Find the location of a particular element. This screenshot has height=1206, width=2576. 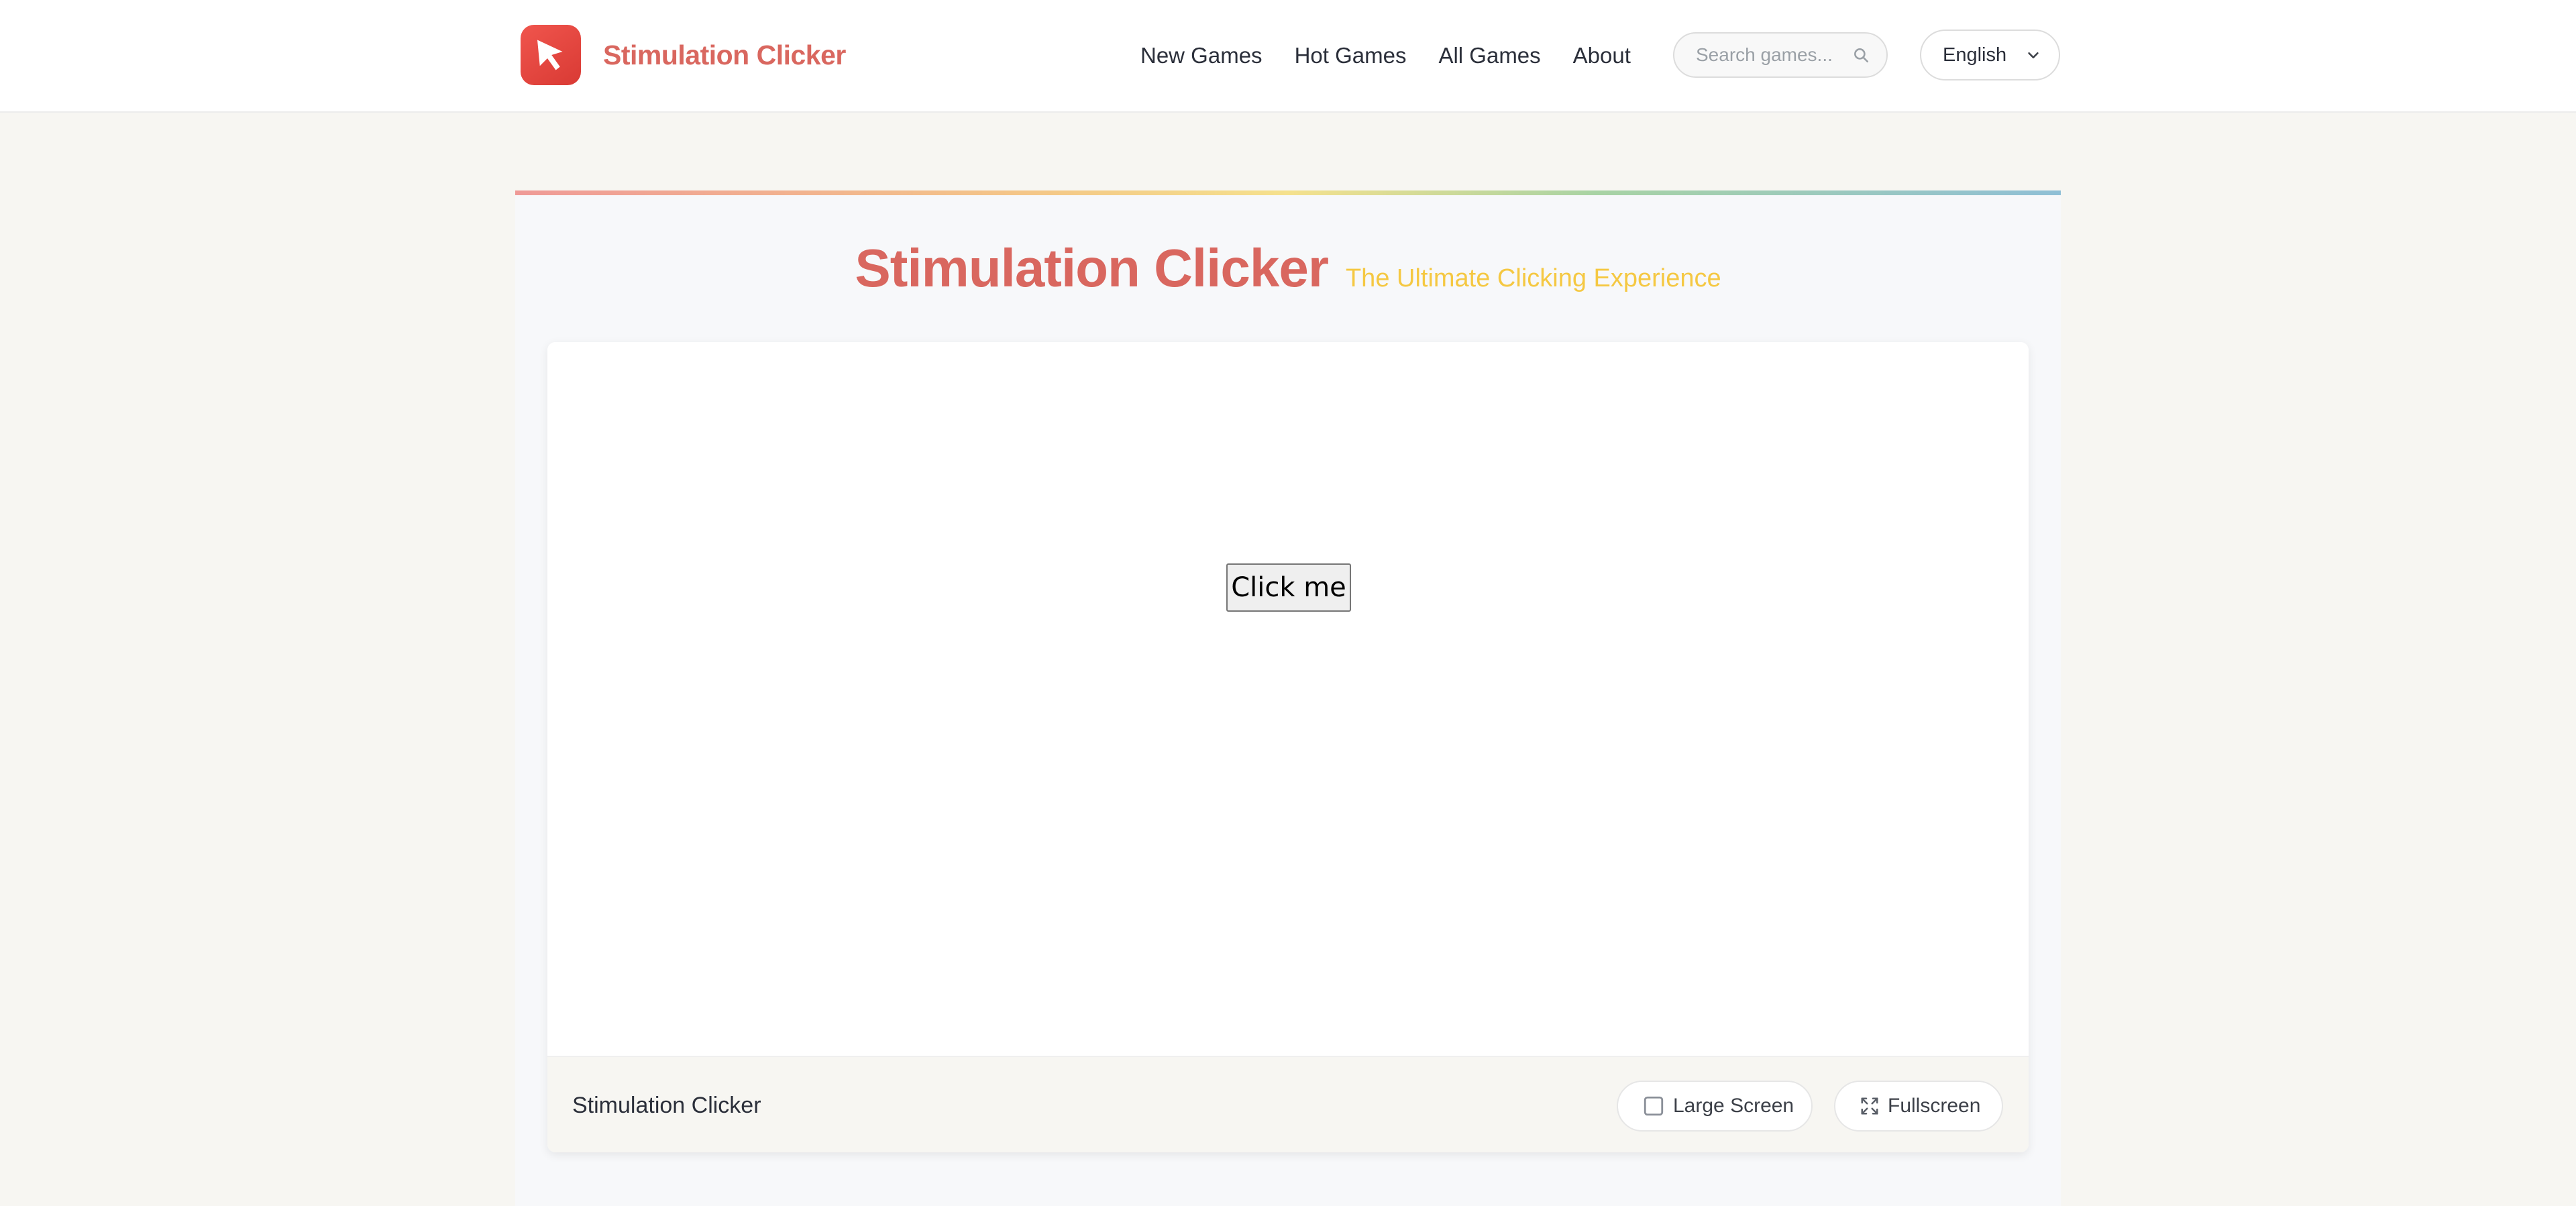

brand-name: Stimulation Clicker is located at coordinates (724, 54).